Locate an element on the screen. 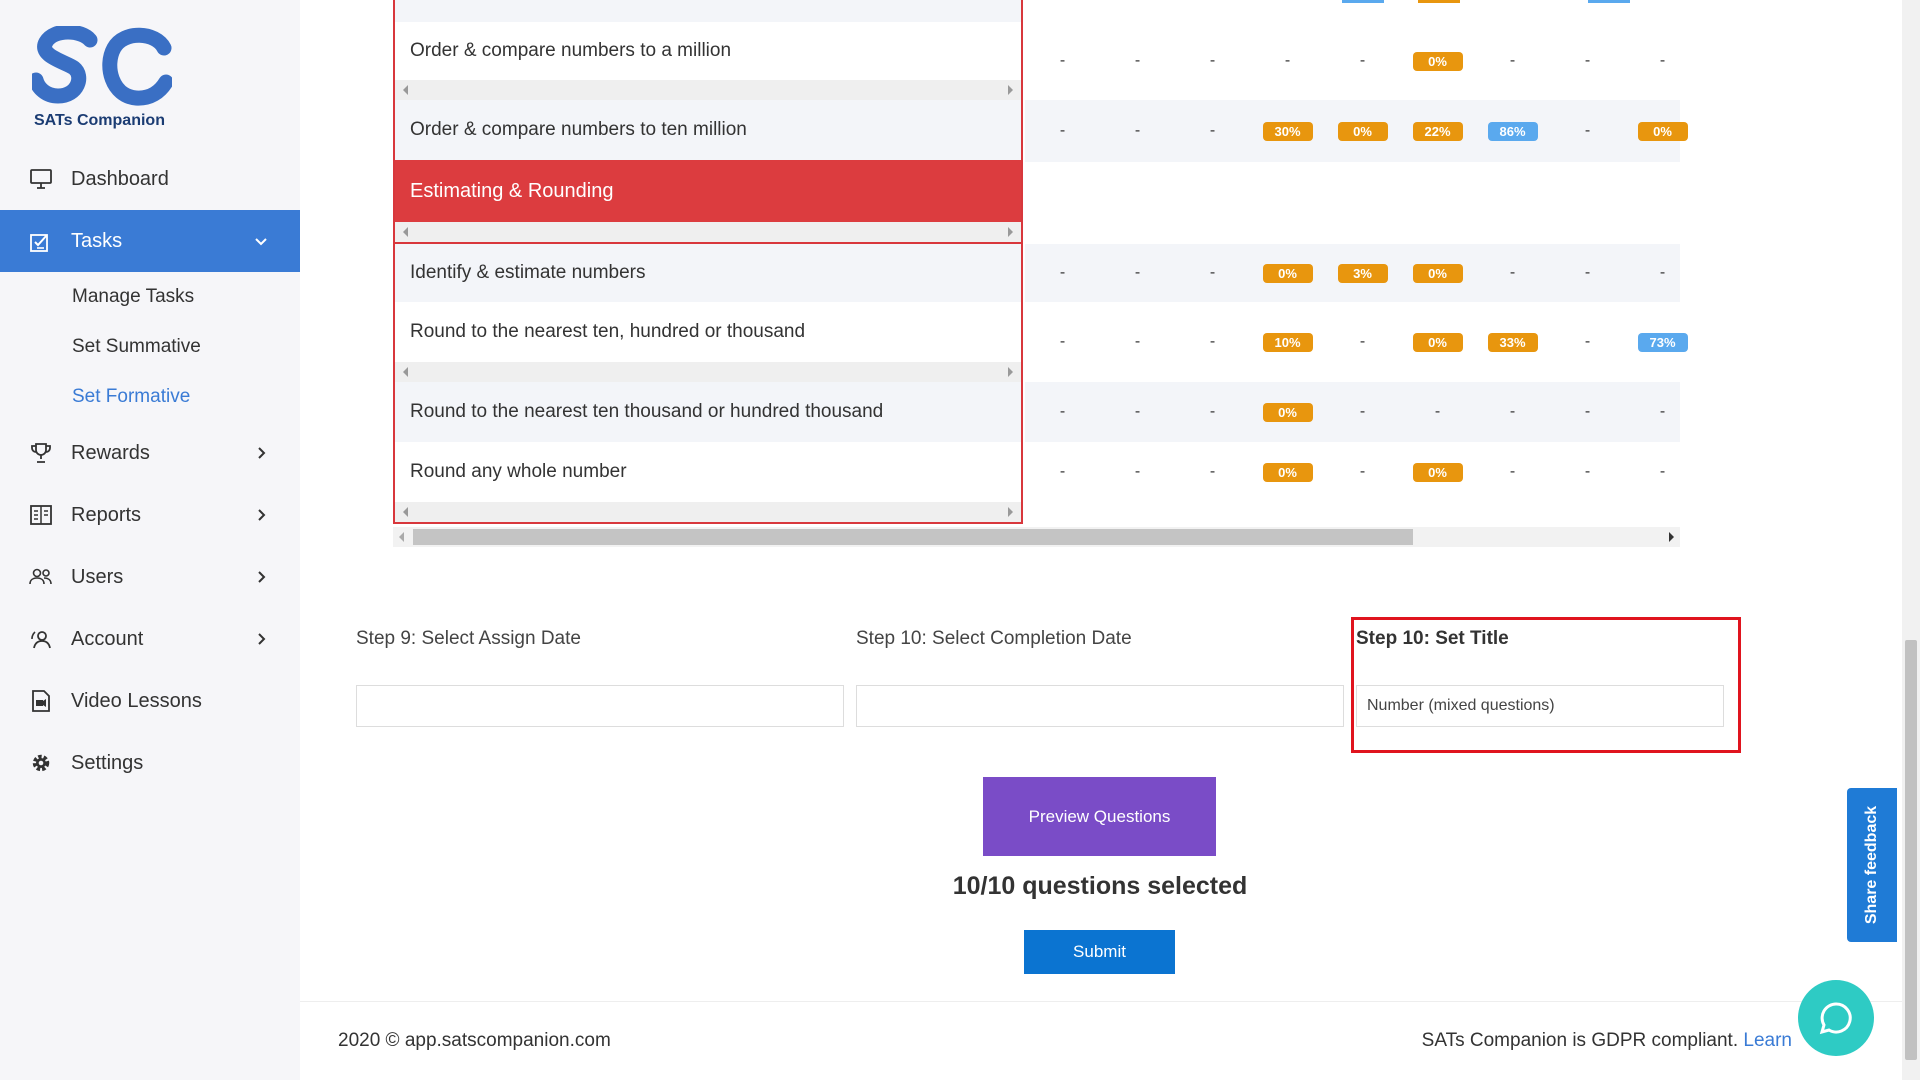 The height and width of the screenshot is (1080, 1920). row-label-cell is located at coordinates (708, 11).